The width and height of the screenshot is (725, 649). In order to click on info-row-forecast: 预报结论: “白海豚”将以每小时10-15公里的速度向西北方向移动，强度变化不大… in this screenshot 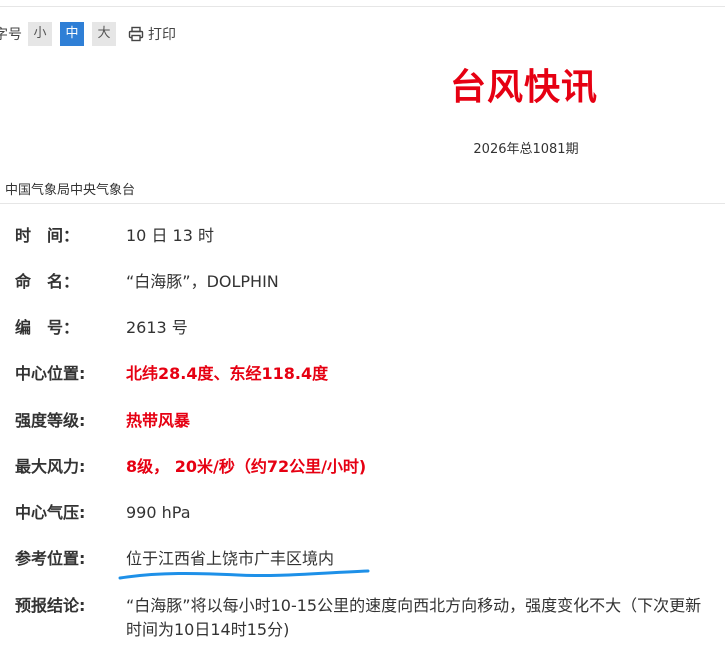, I will do `click(360, 617)`.